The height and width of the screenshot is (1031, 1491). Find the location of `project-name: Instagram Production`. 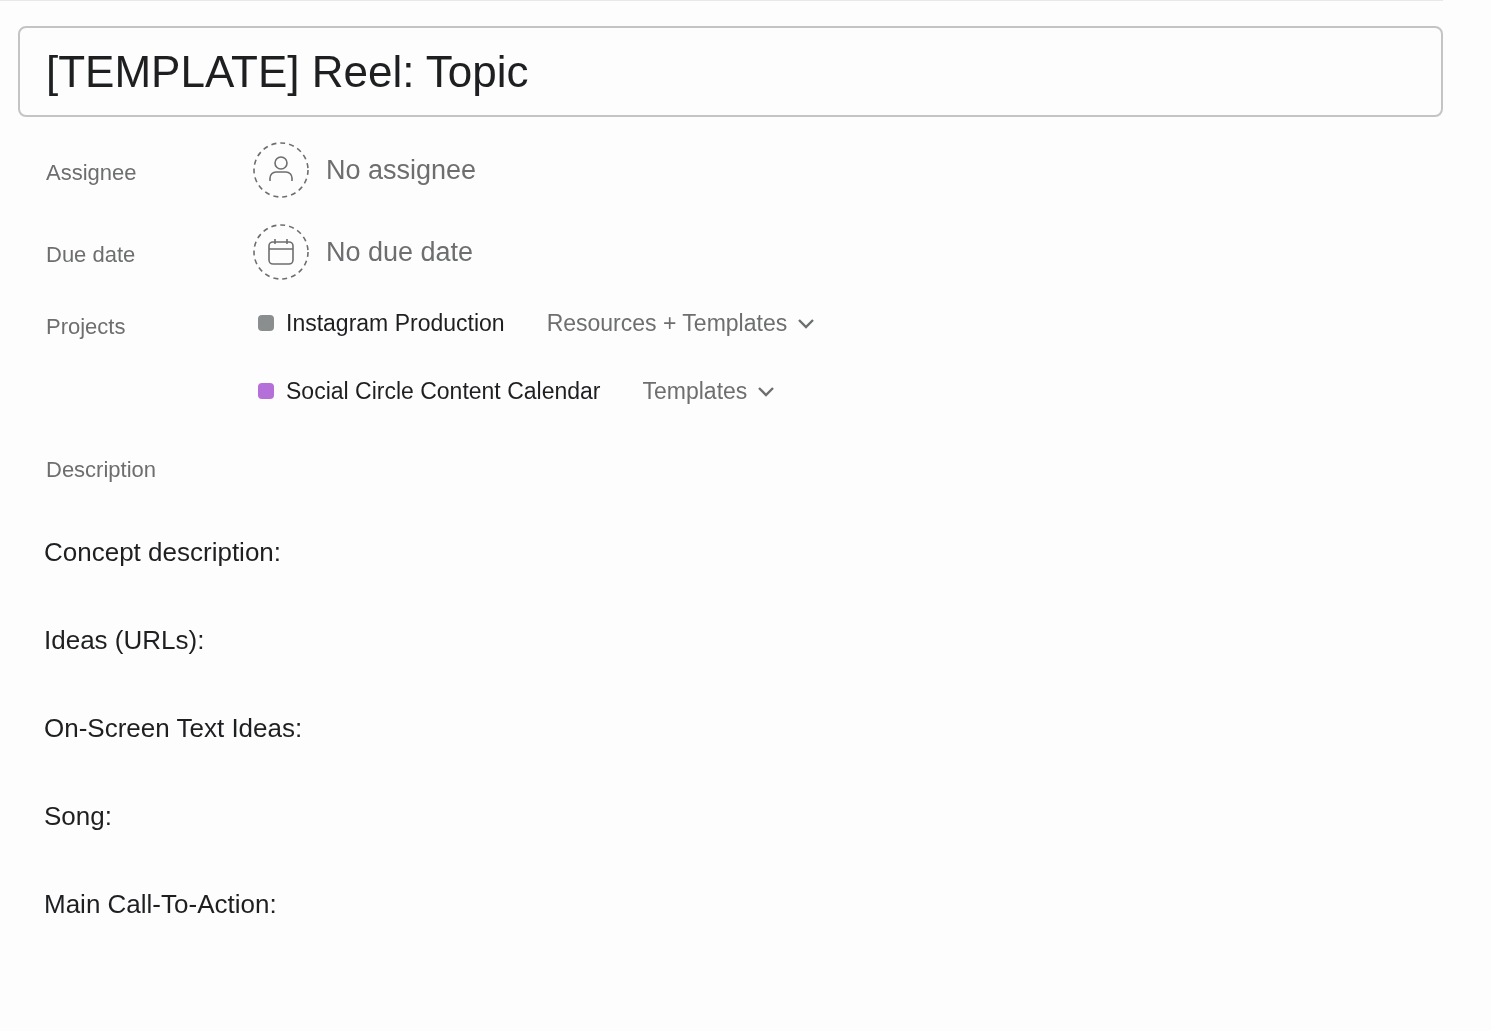

project-name: Instagram Production is located at coordinates (395, 323).